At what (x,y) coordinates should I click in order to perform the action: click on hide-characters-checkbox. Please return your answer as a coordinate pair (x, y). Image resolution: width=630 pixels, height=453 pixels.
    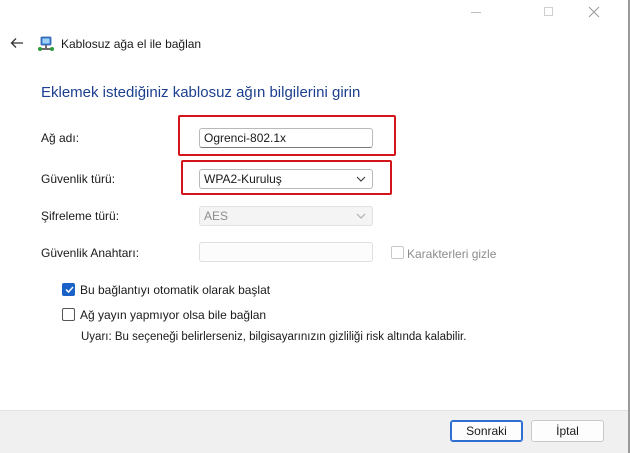
    Looking at the image, I should click on (397, 252).